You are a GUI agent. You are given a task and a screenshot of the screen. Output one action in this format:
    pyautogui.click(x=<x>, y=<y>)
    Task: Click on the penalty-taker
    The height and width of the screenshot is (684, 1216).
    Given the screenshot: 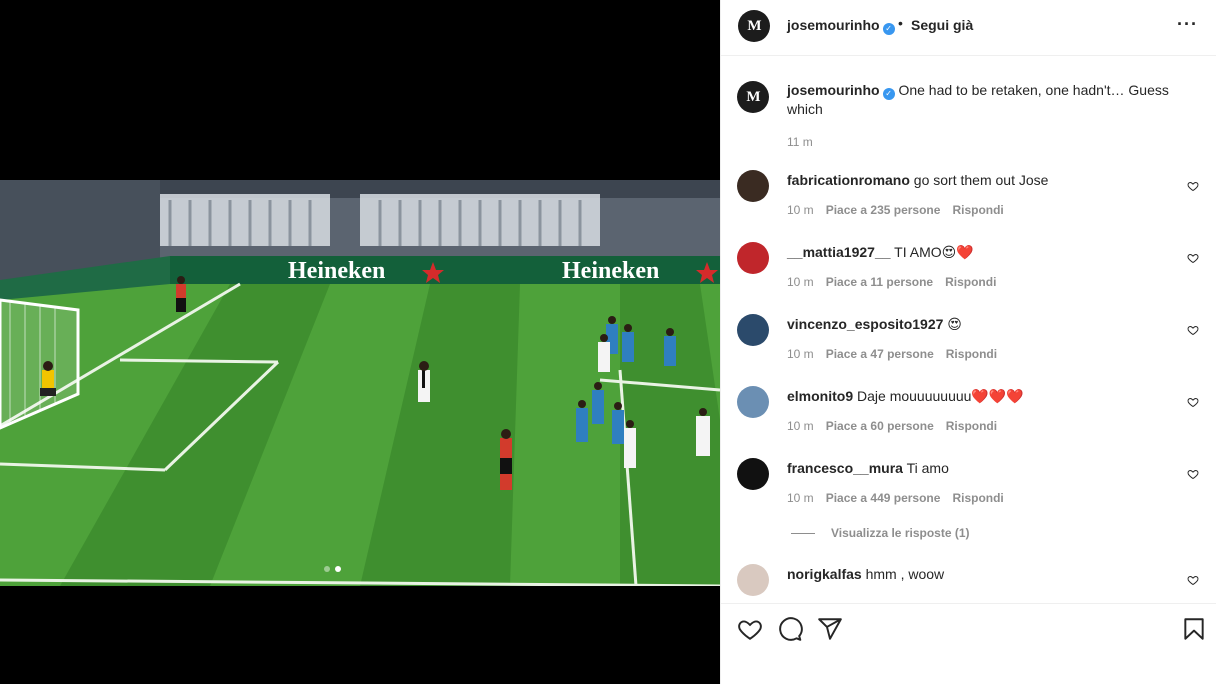 What is the action you would take?
    pyautogui.click(x=424, y=381)
    